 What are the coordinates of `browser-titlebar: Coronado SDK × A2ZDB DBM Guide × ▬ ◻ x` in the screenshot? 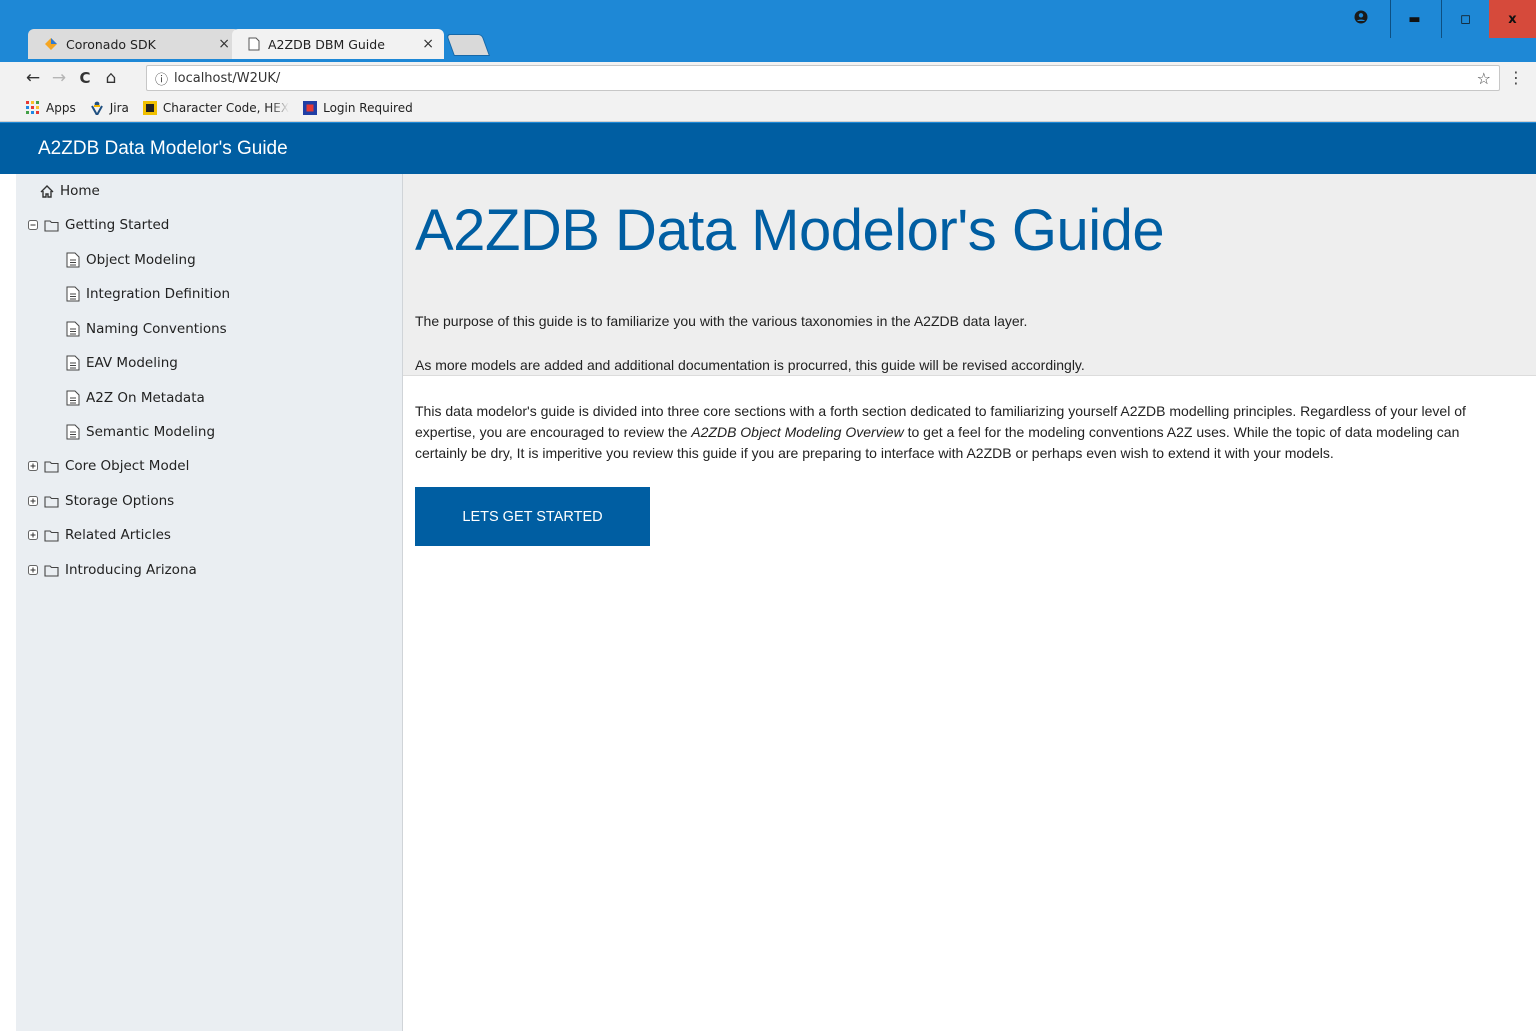 It's located at (768, 31).